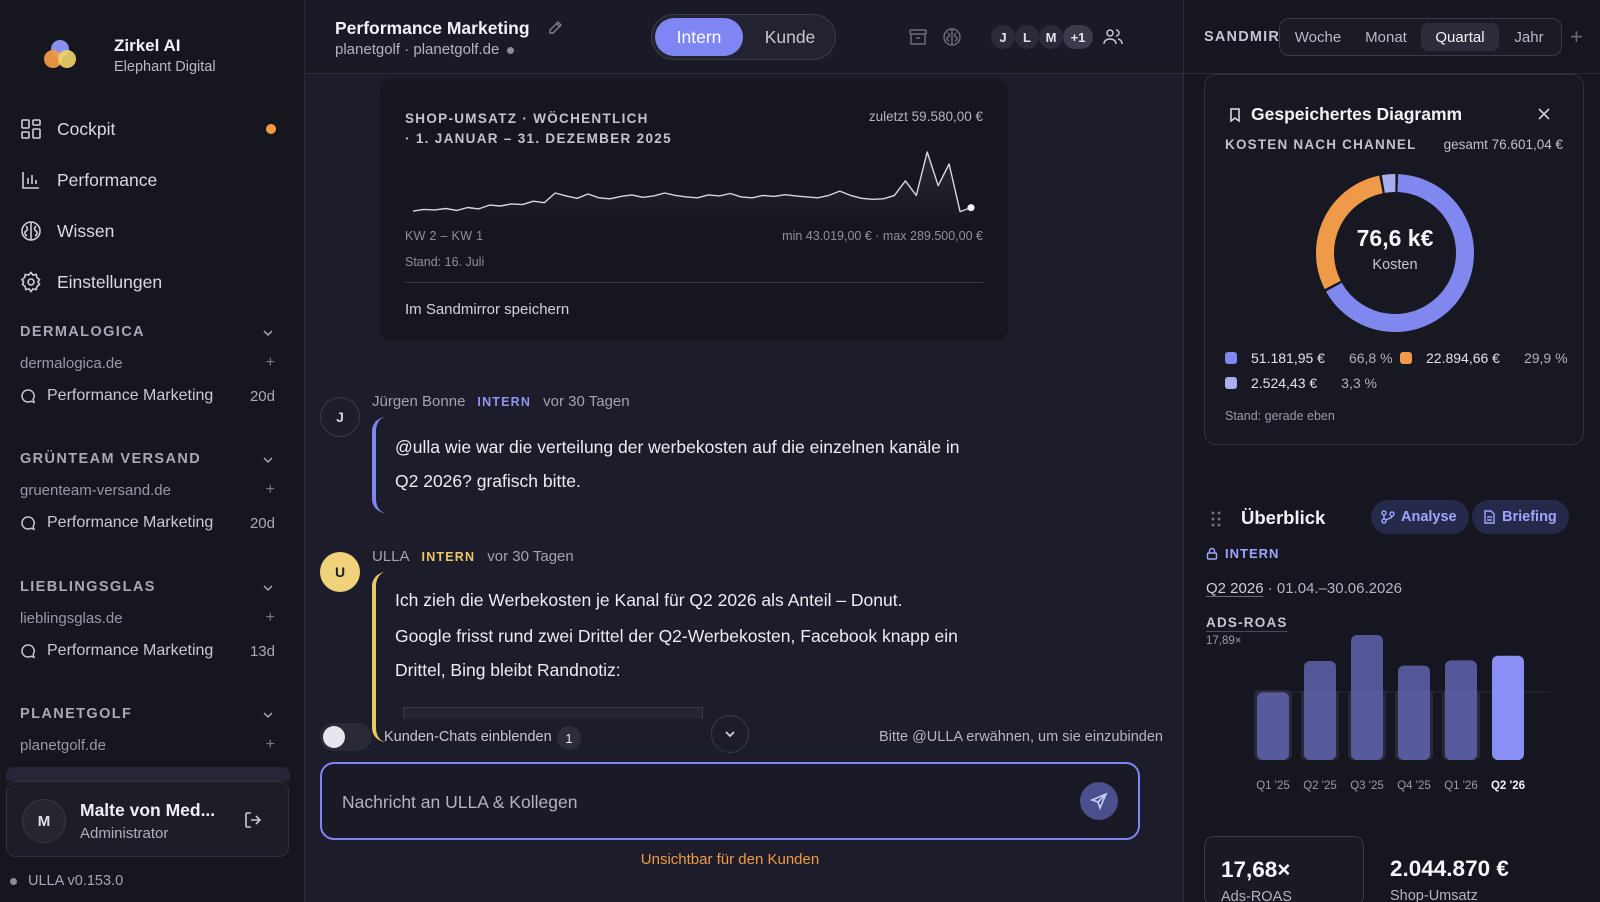  I want to click on analyse-button: Analyse, so click(1420, 517).